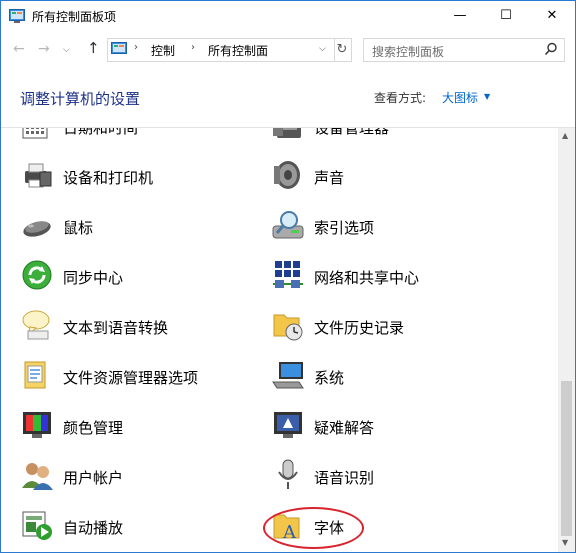  Describe the element at coordinates (487, 96) in the screenshot. I see `dropdown-arrow-icon: ▼` at that location.